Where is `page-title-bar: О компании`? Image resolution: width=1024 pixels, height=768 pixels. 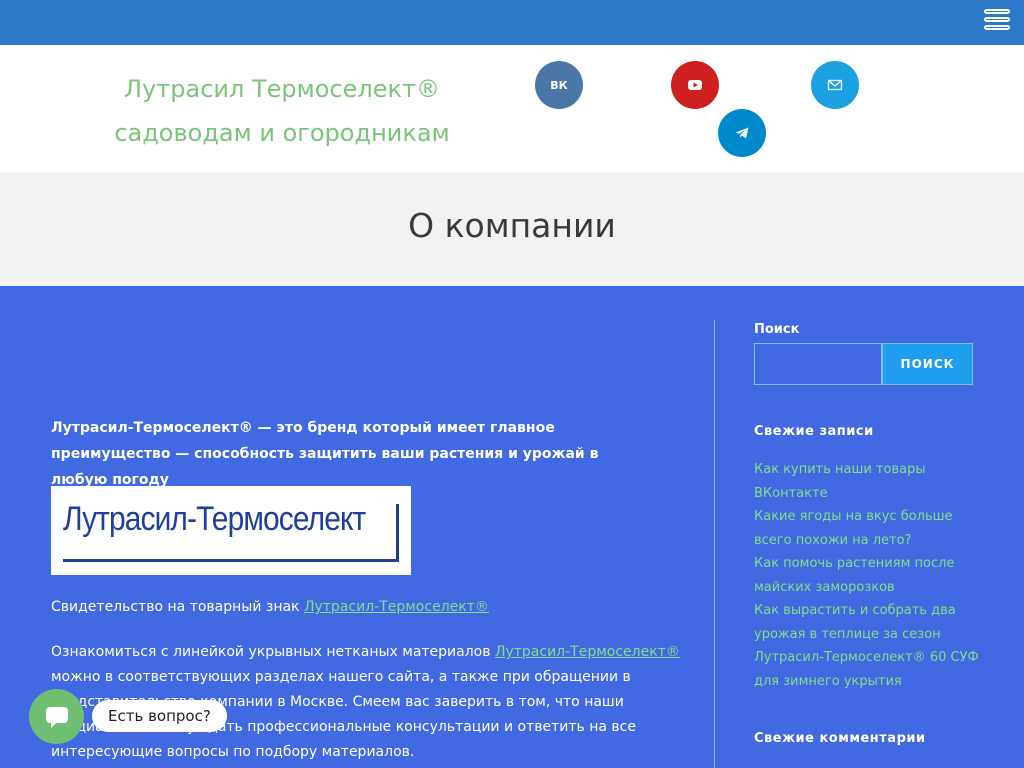 page-title-bar: О компании is located at coordinates (512, 229).